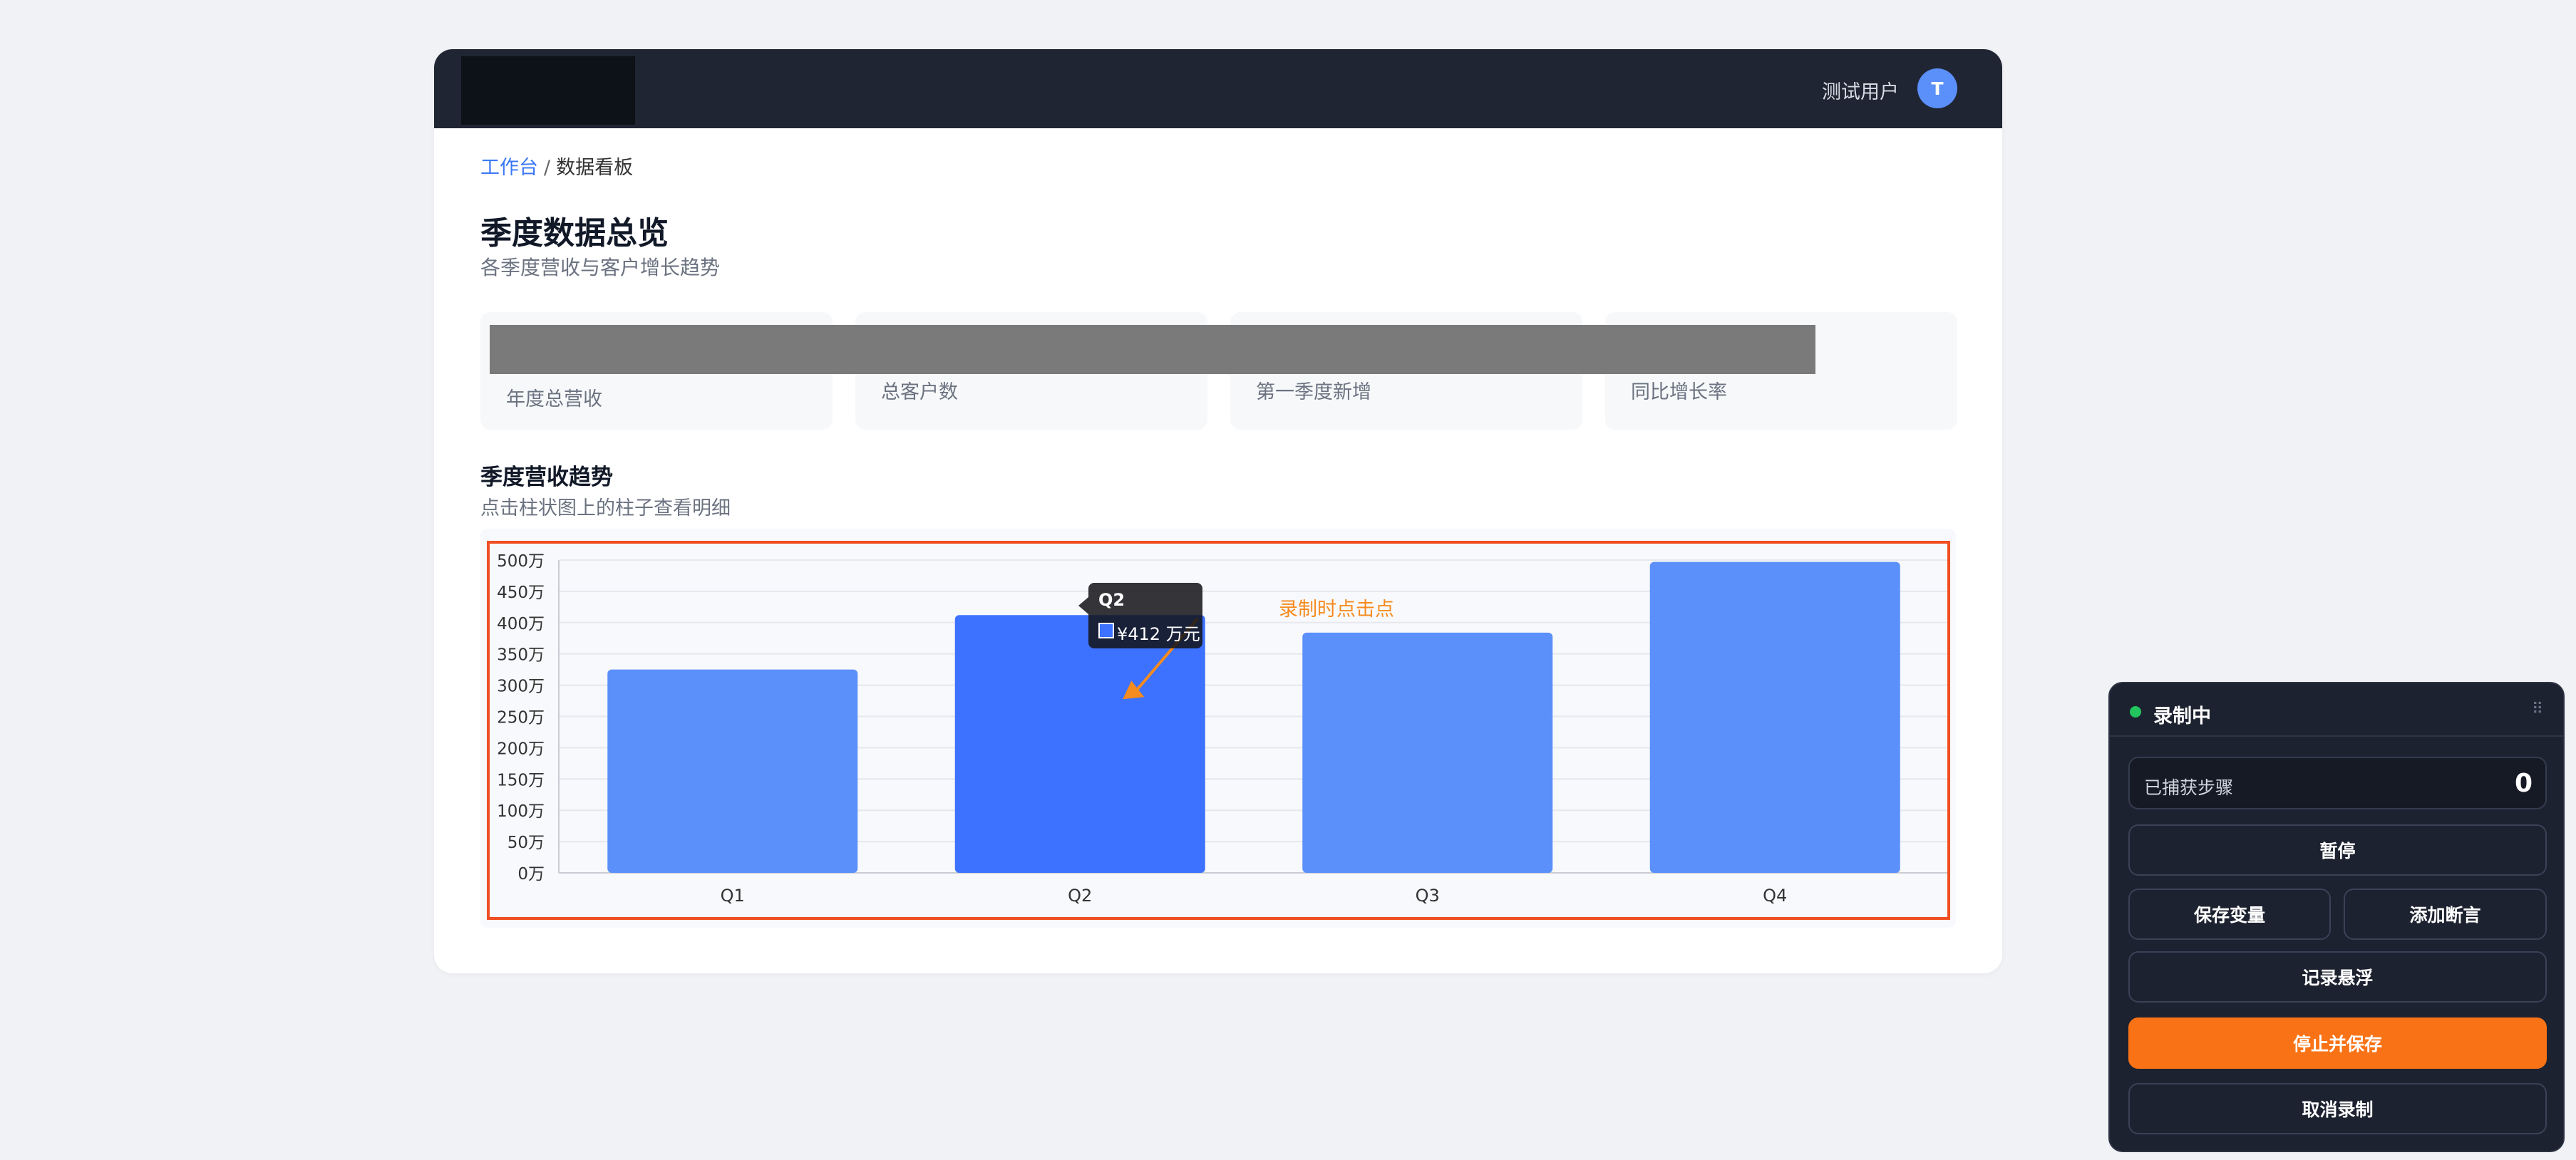  What do you see at coordinates (2135, 712) in the screenshot?
I see `recording-status-dot` at bounding box center [2135, 712].